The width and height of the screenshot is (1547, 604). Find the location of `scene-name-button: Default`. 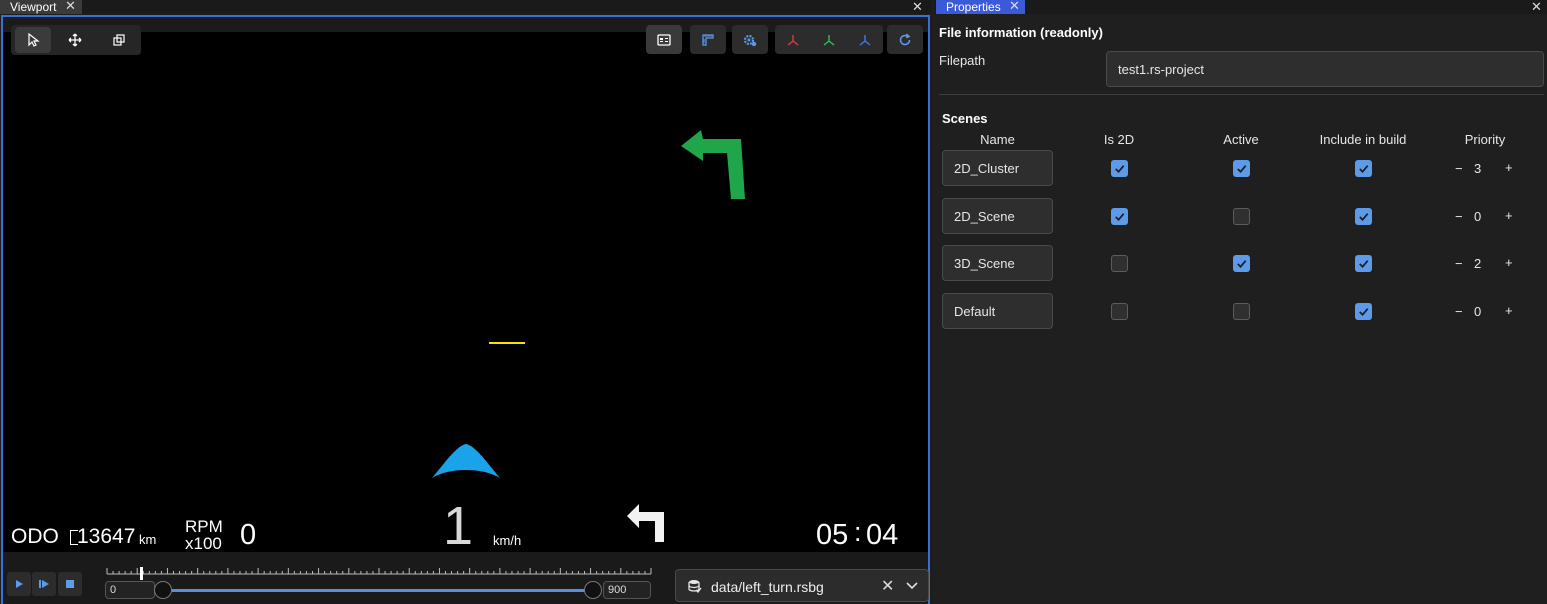

scene-name-button: Default is located at coordinates (997, 311).